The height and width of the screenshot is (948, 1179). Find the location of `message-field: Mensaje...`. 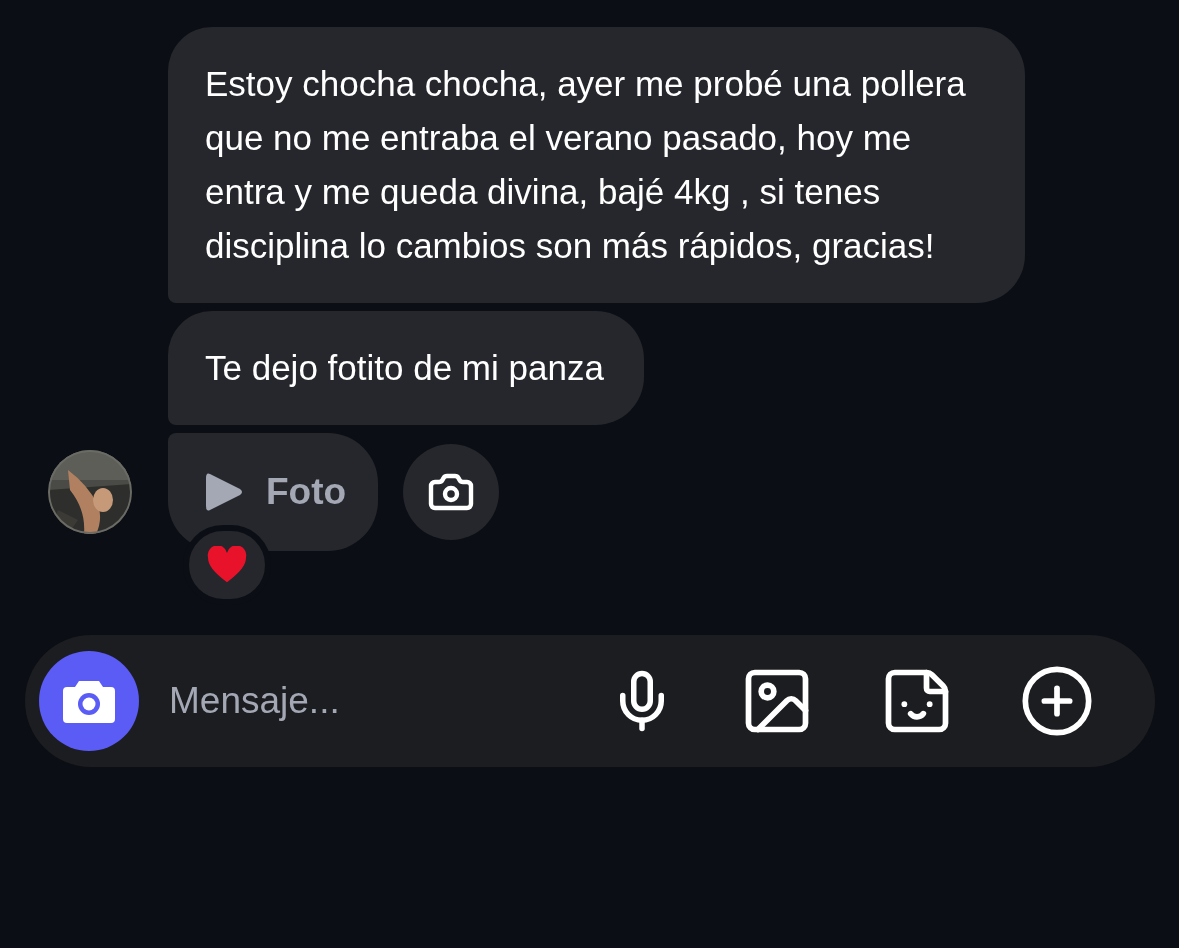

message-field: Mensaje... is located at coordinates (356, 701).